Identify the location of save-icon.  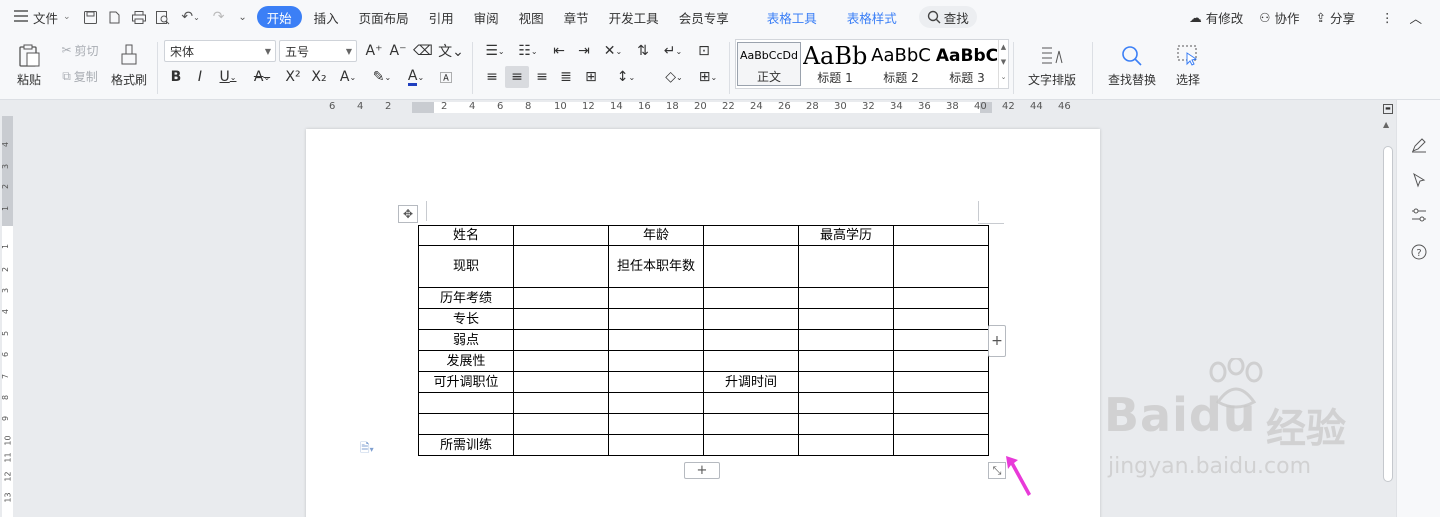
(91, 17).